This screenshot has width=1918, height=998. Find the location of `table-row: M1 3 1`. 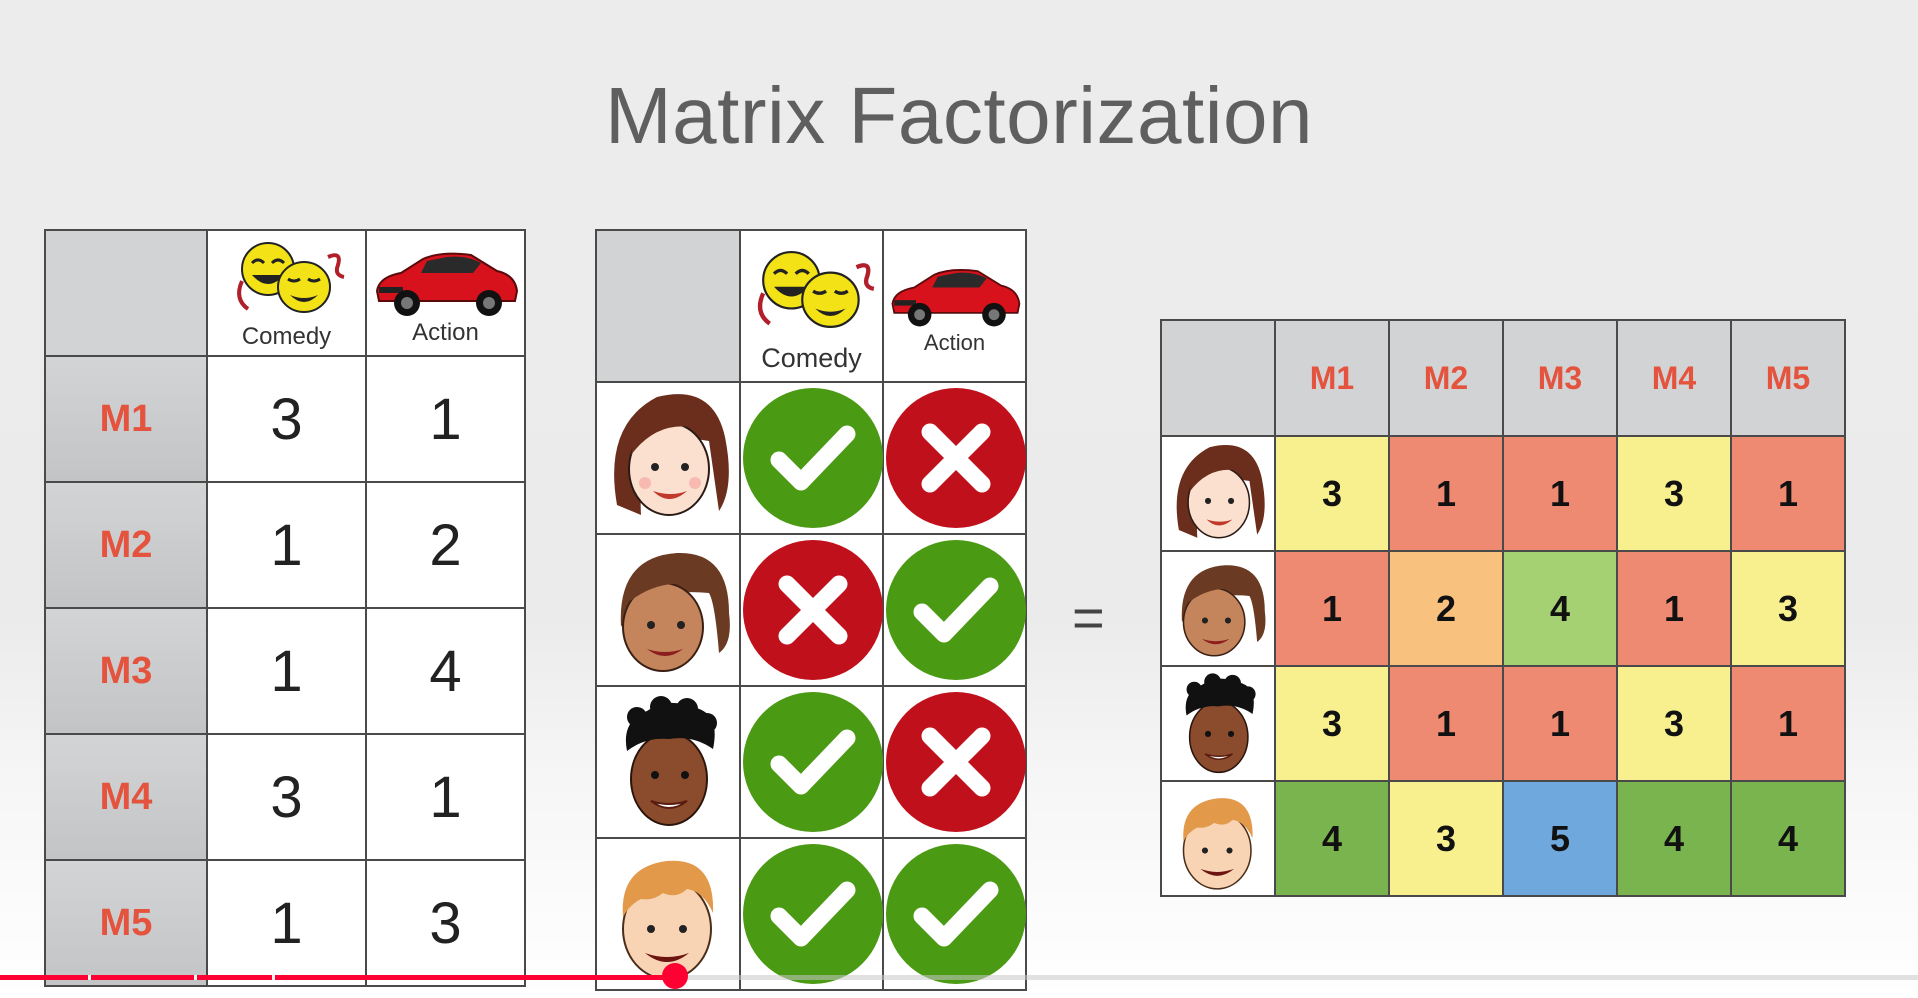

table-row: M1 3 1 is located at coordinates (285, 419).